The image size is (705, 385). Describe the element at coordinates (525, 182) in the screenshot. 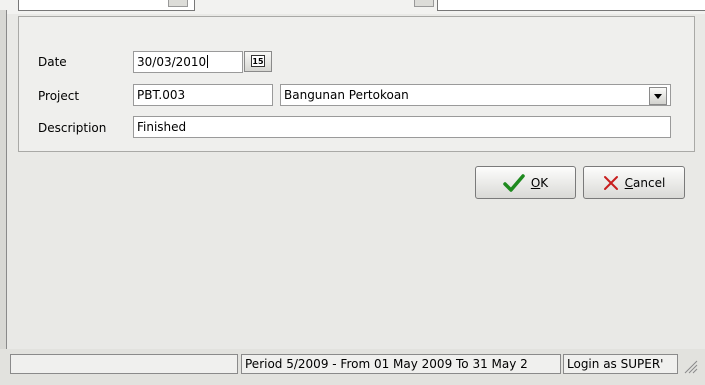

I see `ok-button: OK` at that location.